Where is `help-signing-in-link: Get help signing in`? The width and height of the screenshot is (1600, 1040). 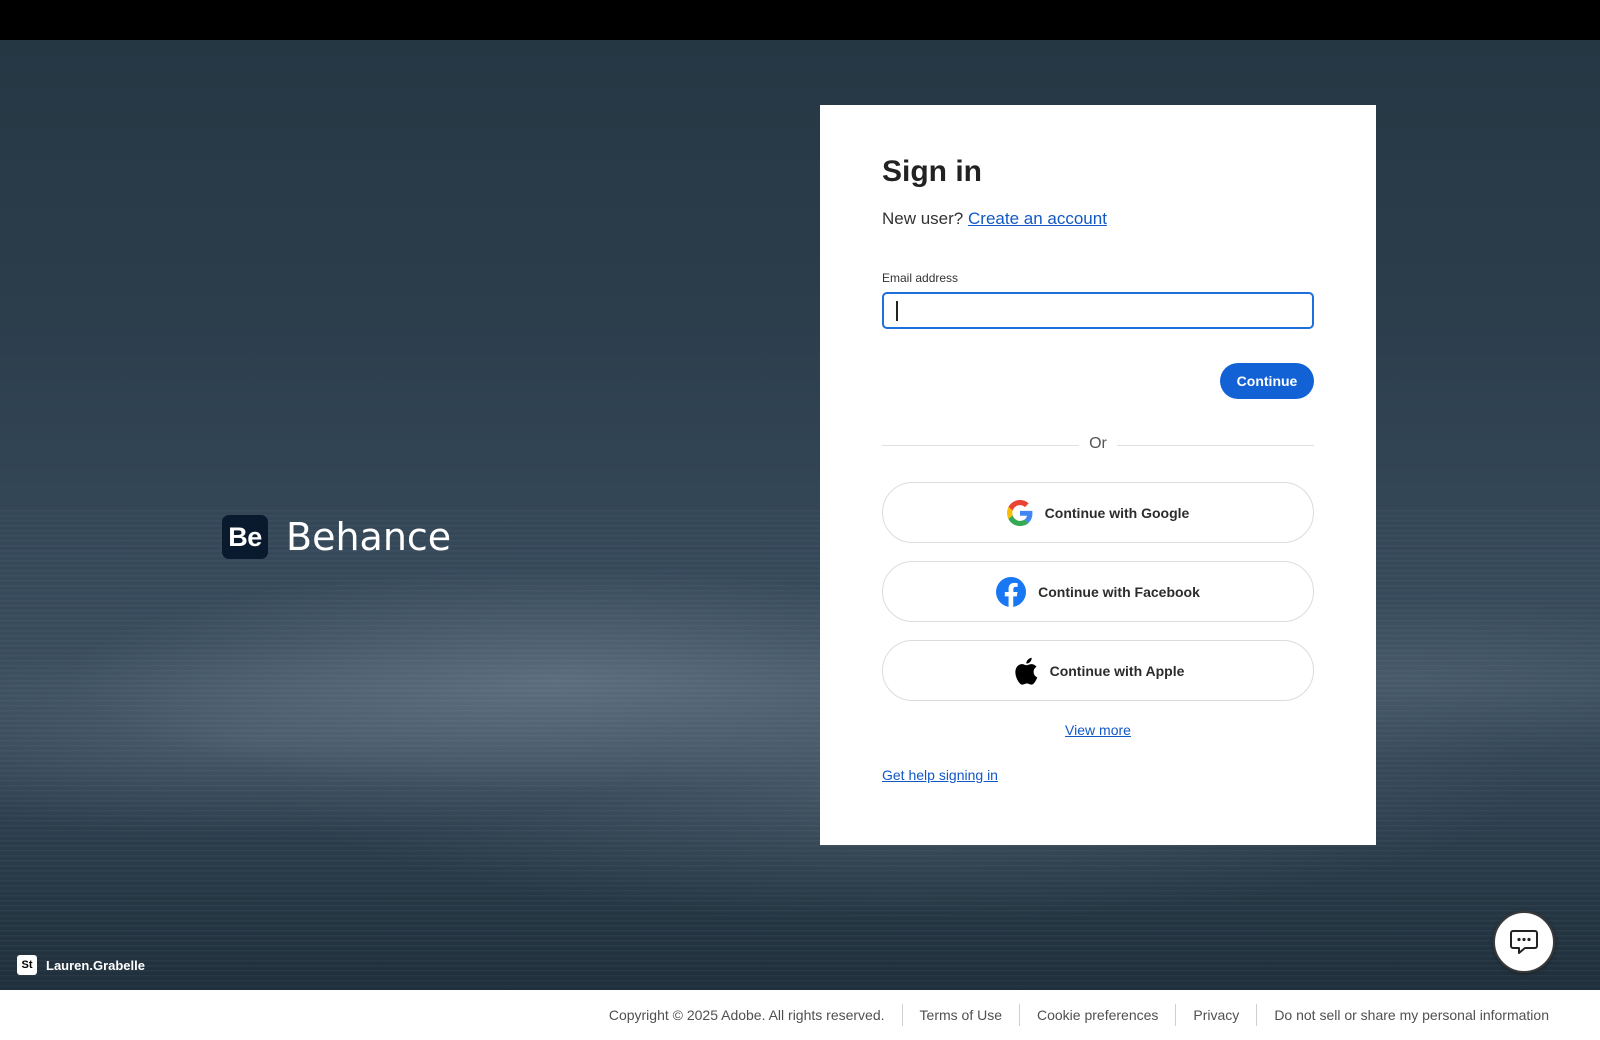 help-signing-in-link: Get help signing in is located at coordinates (940, 775).